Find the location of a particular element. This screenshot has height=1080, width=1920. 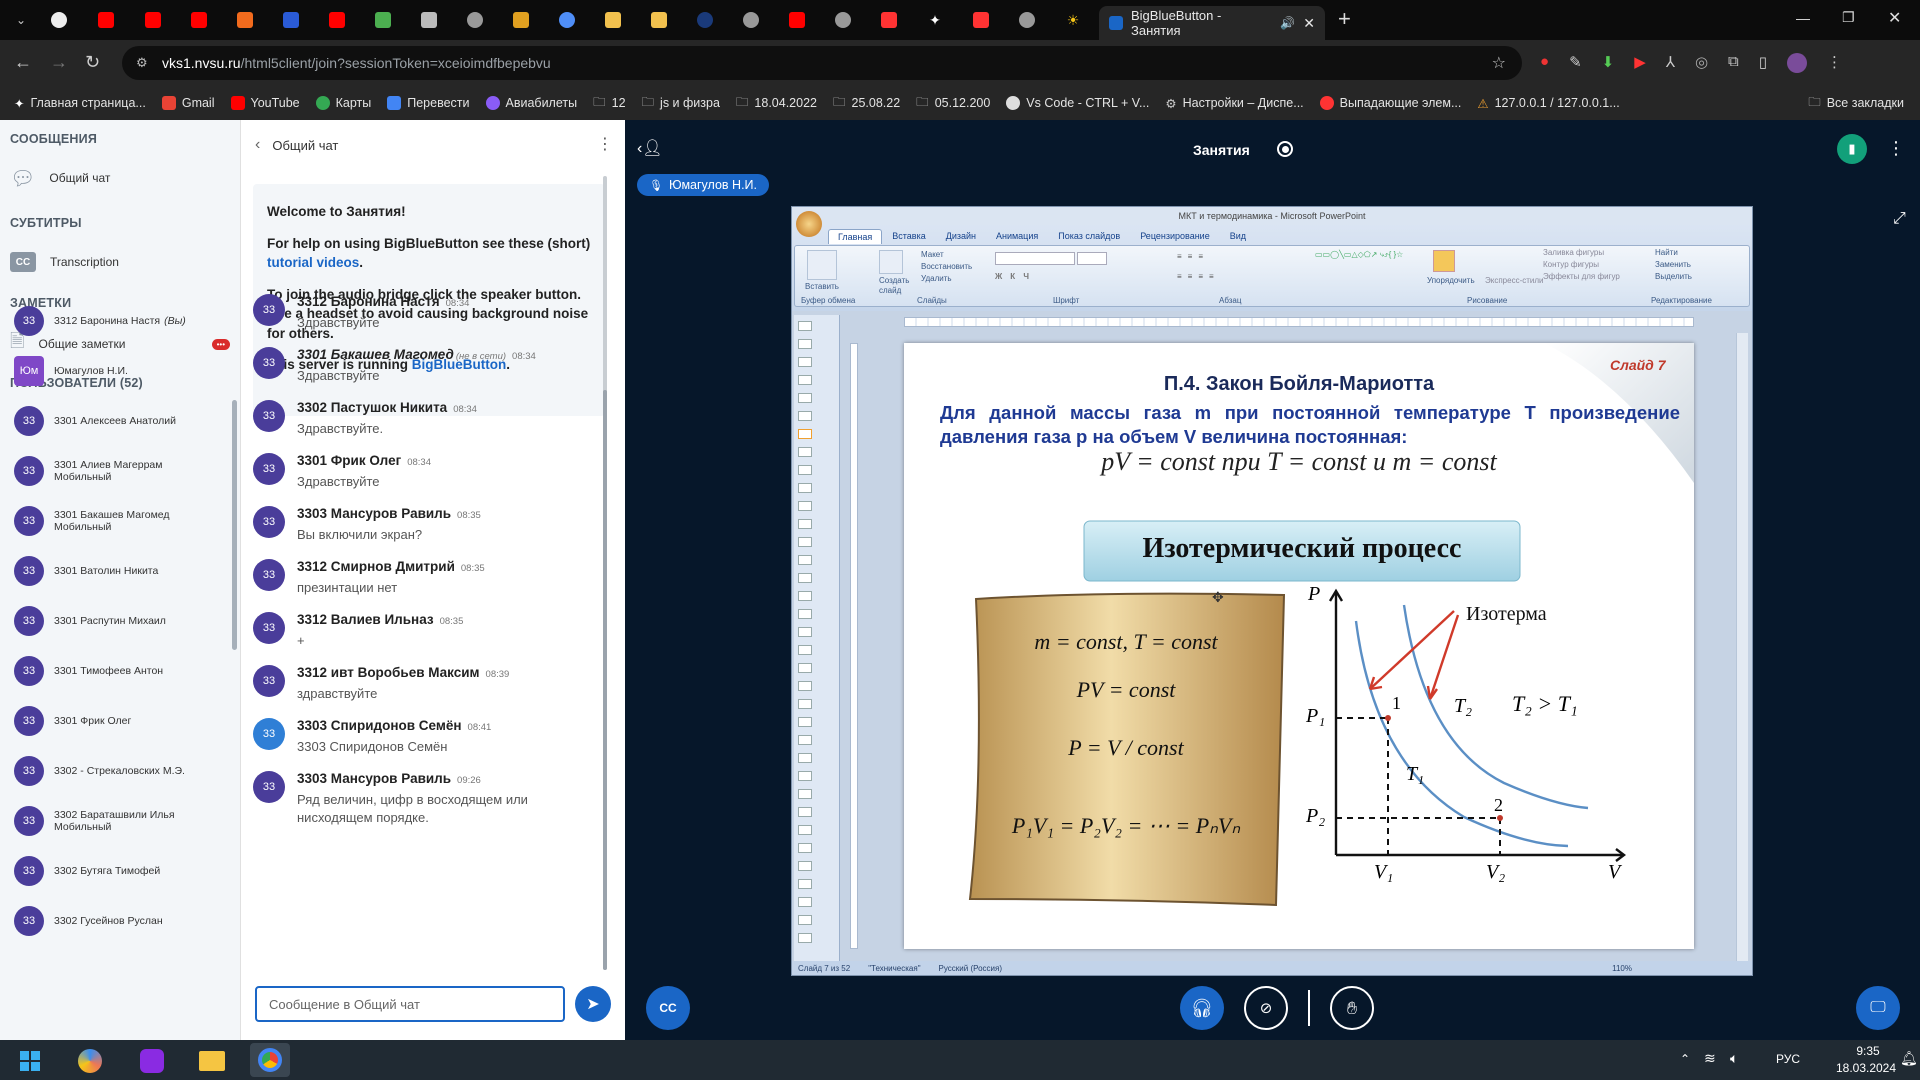

new-slide-icon is located at coordinates (891, 262).